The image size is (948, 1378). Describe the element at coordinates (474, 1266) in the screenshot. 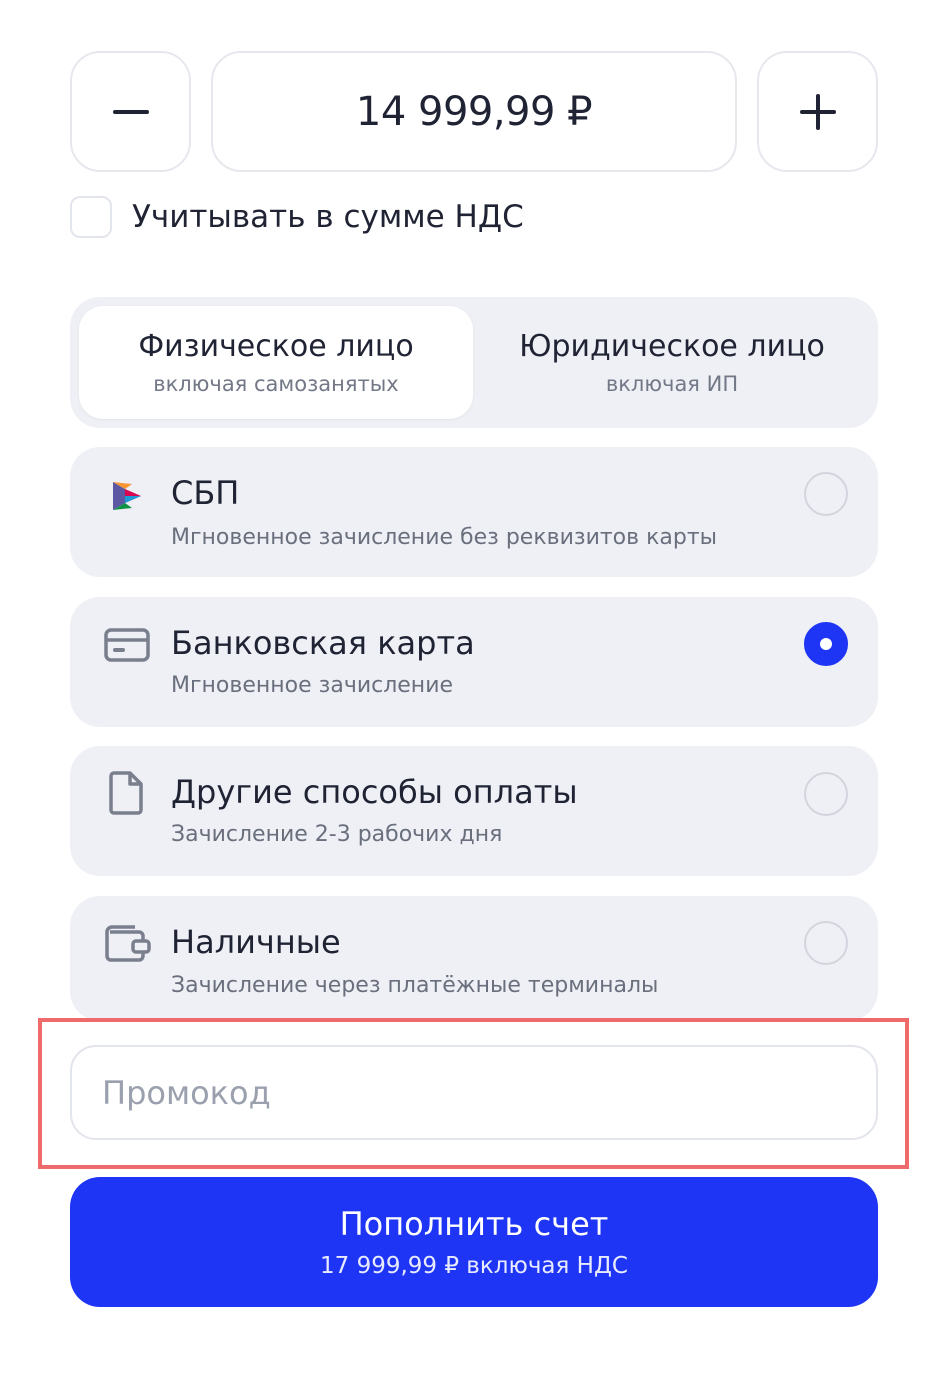

I see `top-up-button-total: 17 999,99 ₽ включая НДС` at that location.